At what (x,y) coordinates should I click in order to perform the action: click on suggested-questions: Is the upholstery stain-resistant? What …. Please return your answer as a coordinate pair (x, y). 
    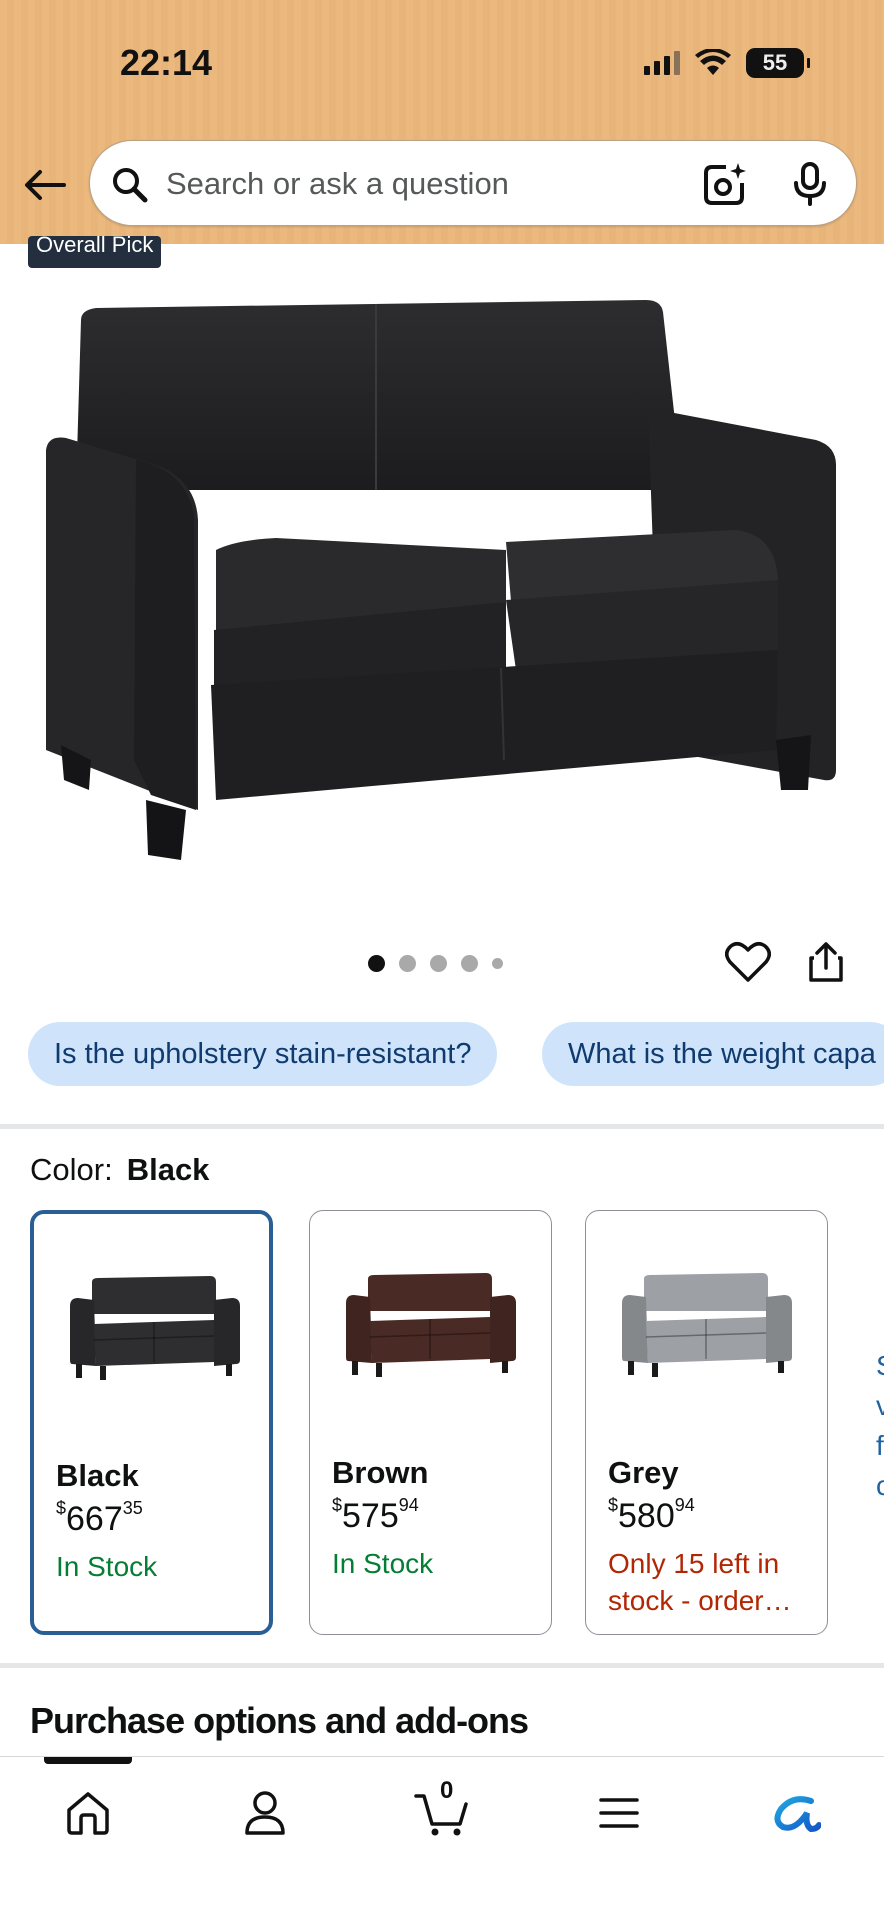
    Looking at the image, I should click on (456, 1055).